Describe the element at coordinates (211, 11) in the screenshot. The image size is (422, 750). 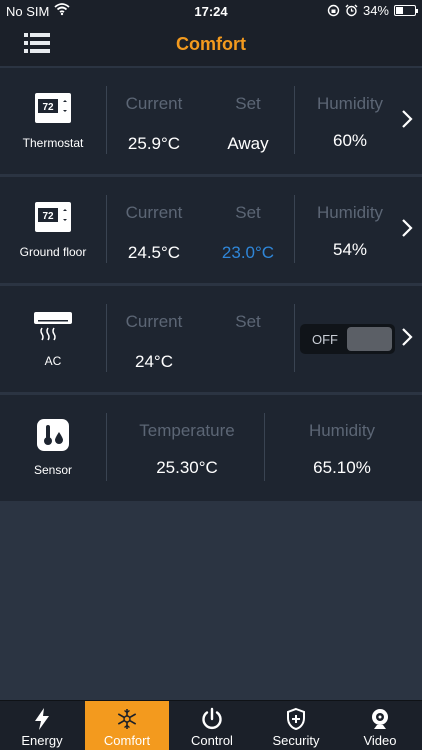
I see `status-bar: No SIM 17:24 34%` at that location.